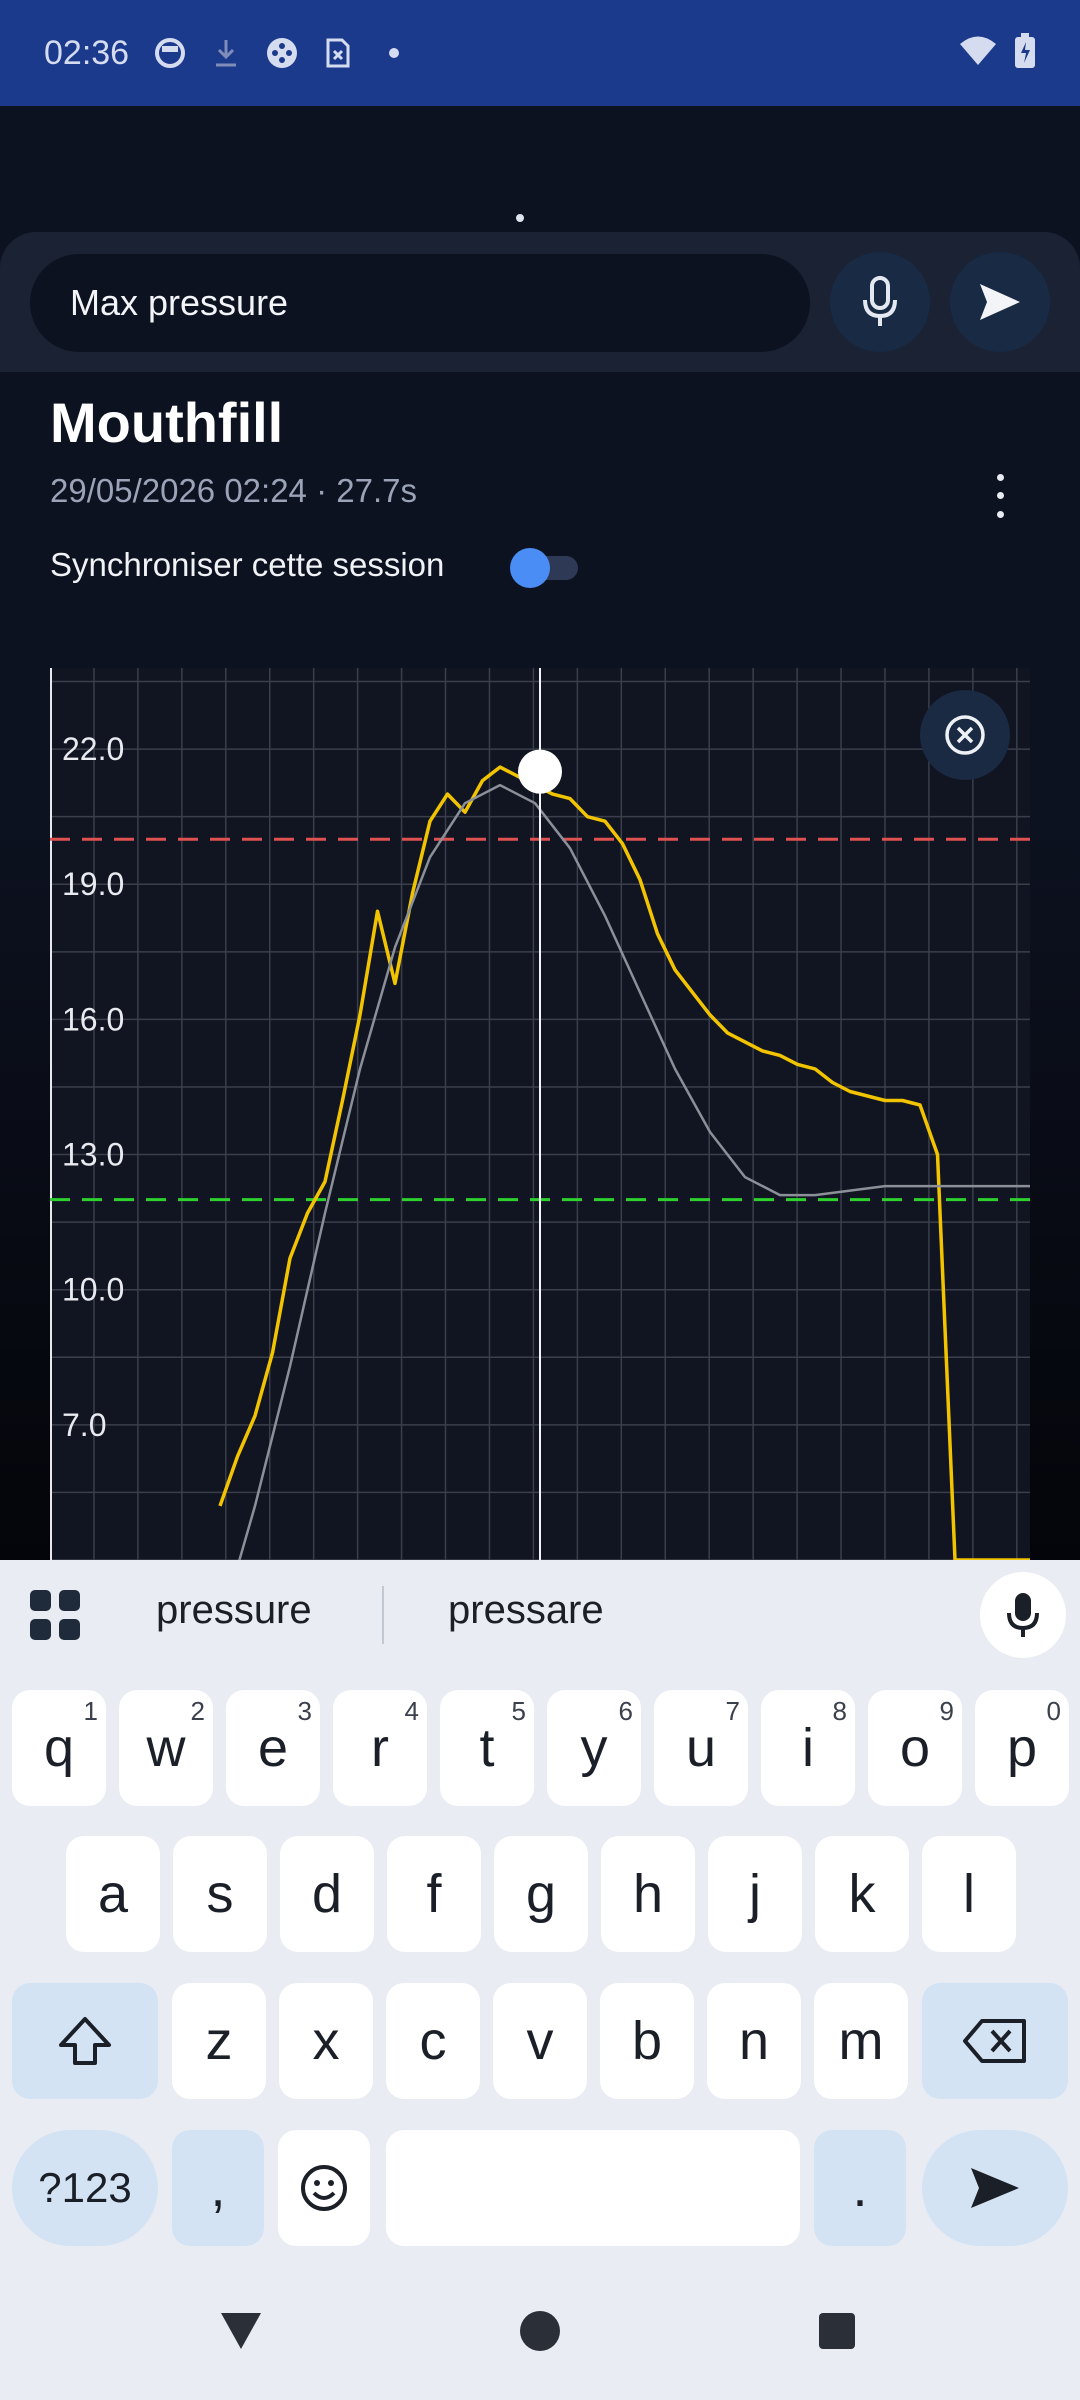  What do you see at coordinates (170, 53) in the screenshot?
I see `face-icon` at bounding box center [170, 53].